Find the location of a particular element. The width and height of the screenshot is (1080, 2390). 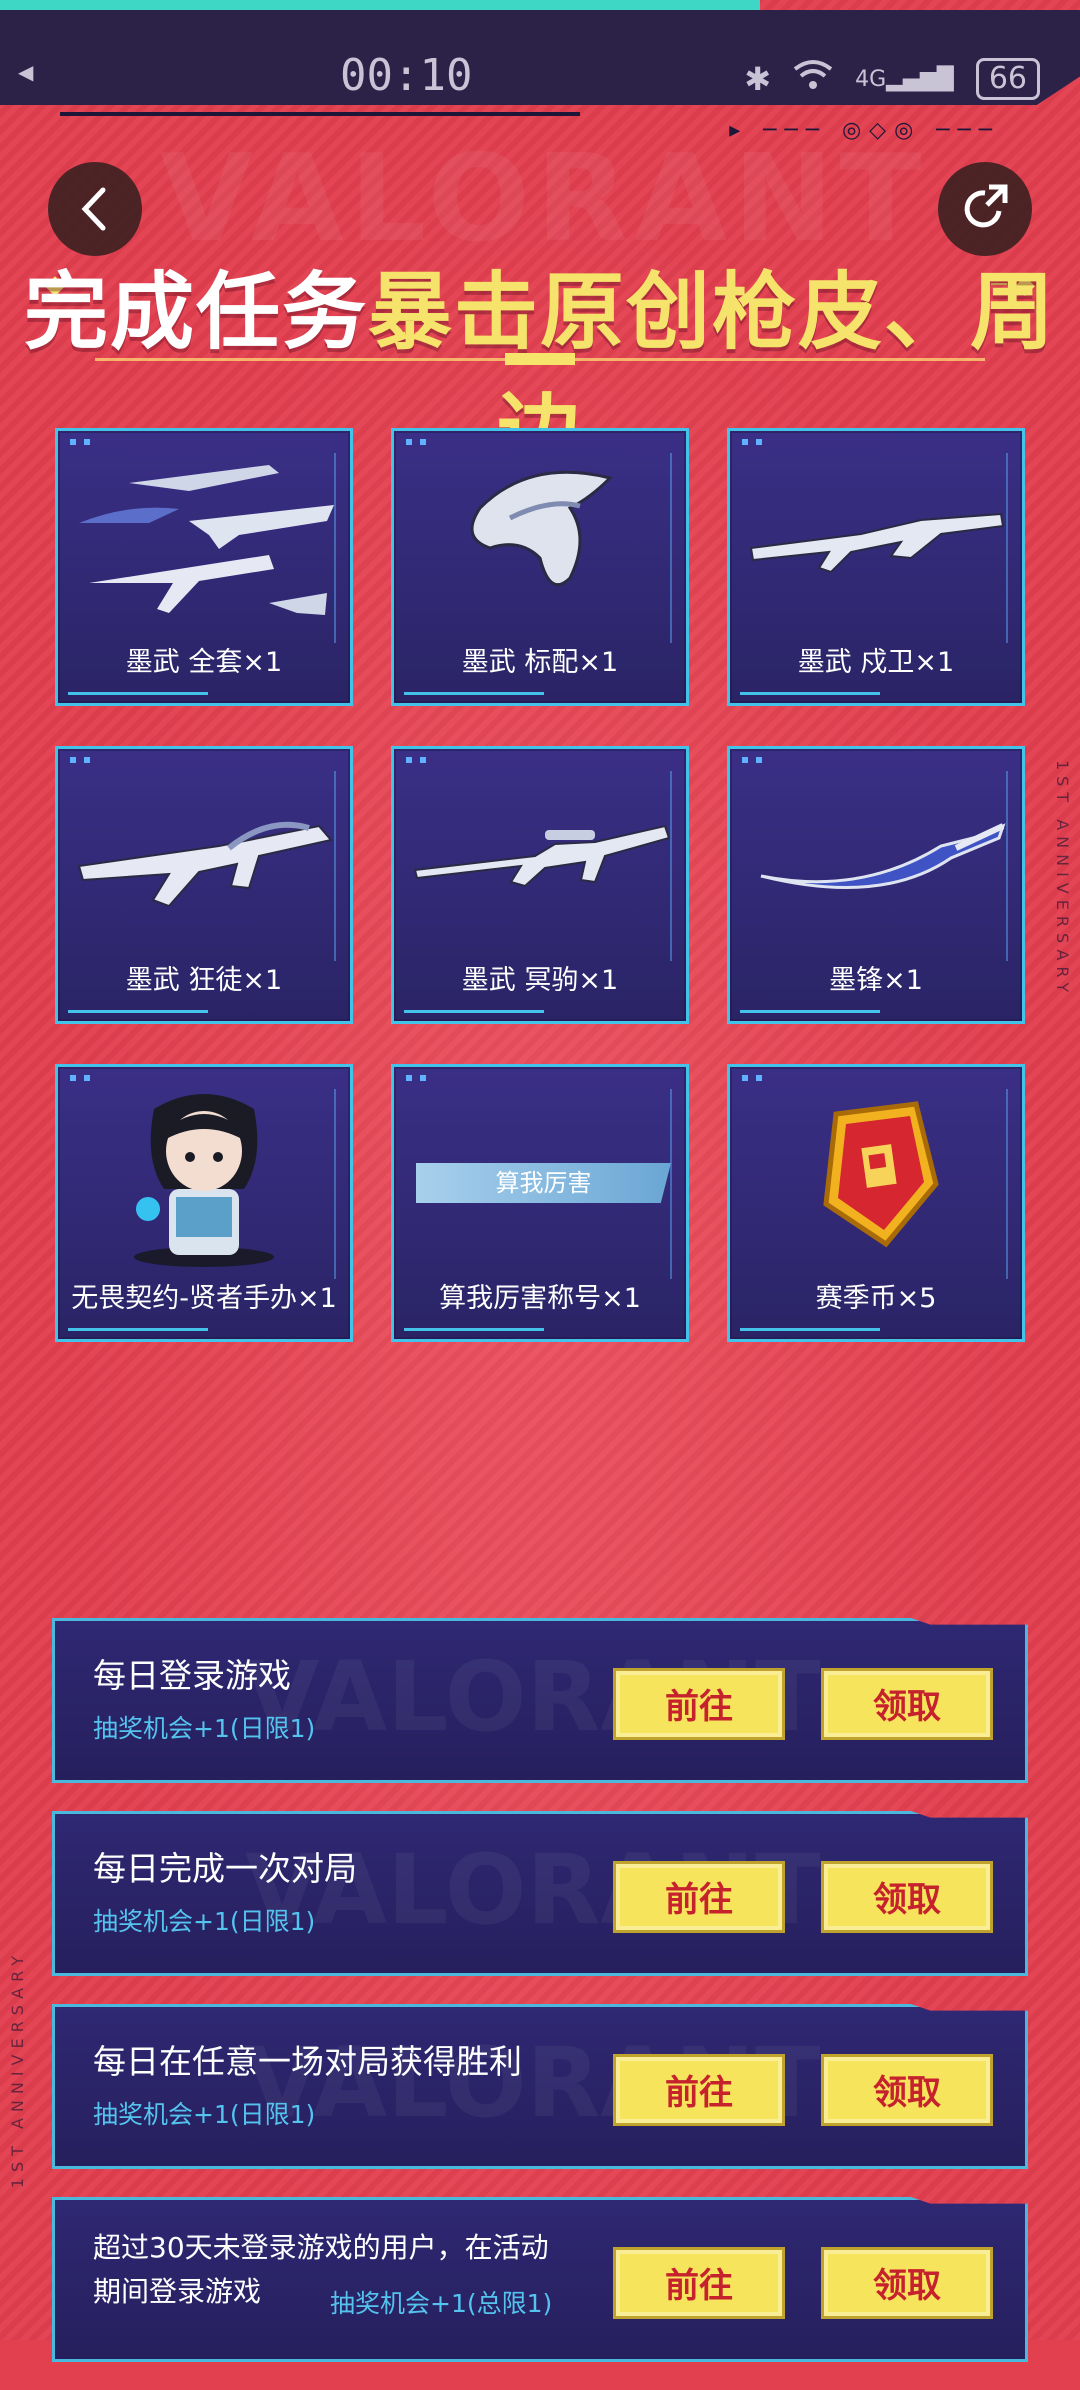

reward-card: 墨武 标配×1 is located at coordinates (540, 567).